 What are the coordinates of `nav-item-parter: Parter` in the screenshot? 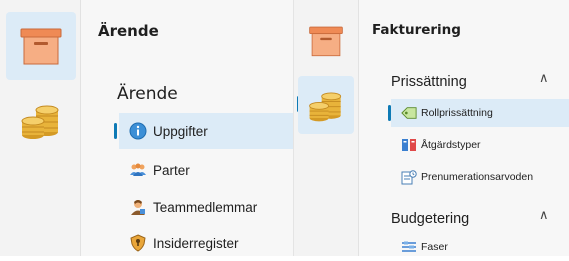 It's located at (206, 170).